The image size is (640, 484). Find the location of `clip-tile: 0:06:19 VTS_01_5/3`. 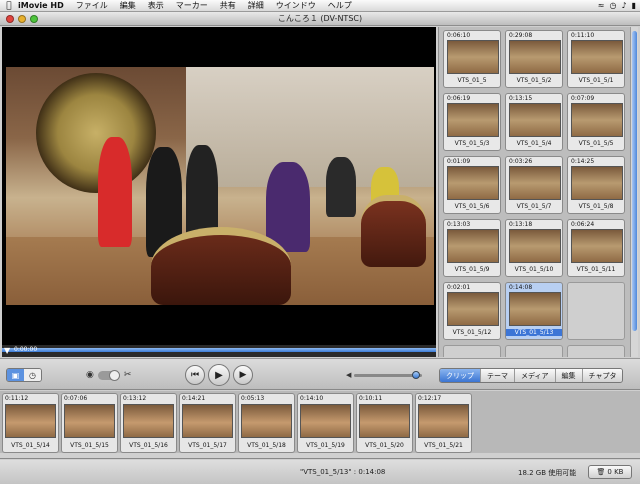

clip-tile: 0:06:19 VTS_01_5/3 is located at coordinates (472, 122).